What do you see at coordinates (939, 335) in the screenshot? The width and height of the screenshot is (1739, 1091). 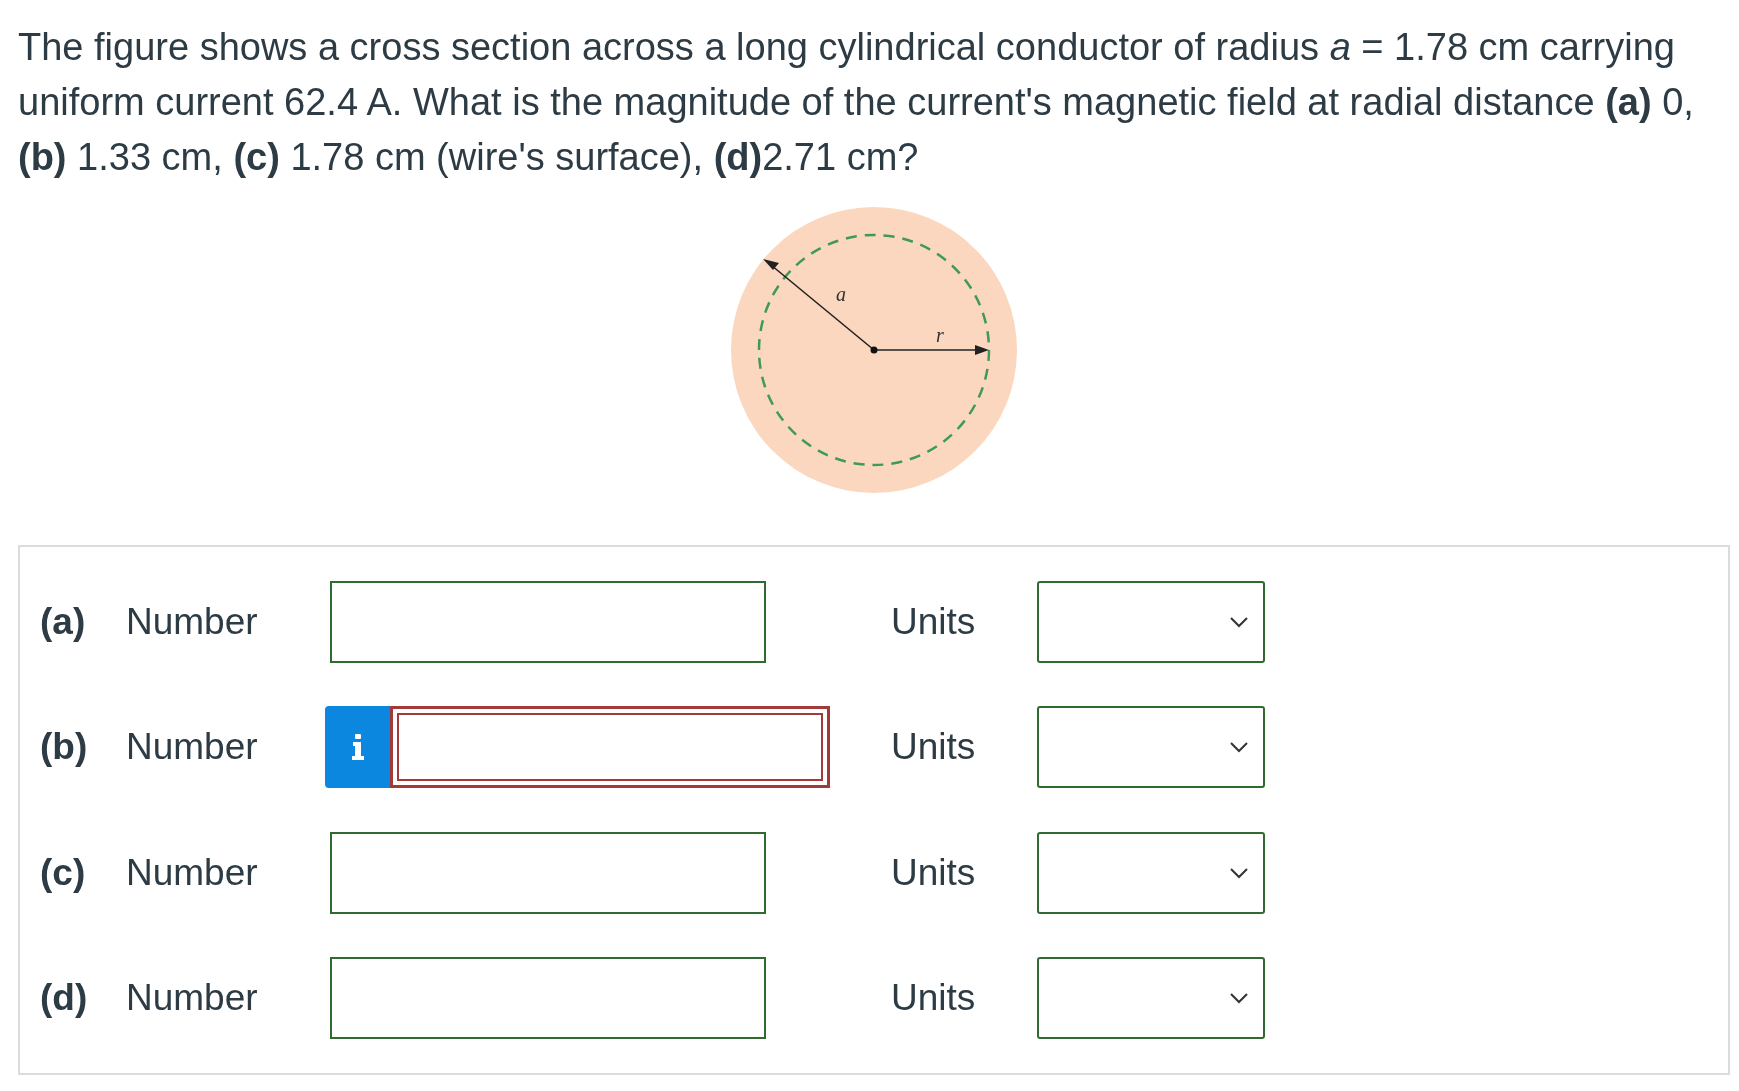 I see `figure-label: r` at bounding box center [939, 335].